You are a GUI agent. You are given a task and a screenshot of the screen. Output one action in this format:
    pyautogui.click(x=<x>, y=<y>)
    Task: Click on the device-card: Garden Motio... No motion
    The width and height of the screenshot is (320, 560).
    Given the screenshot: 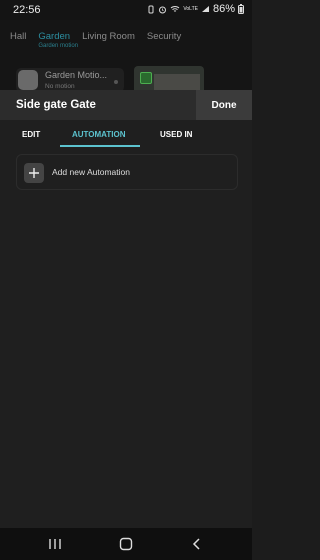 What is the action you would take?
    pyautogui.click(x=70, y=80)
    